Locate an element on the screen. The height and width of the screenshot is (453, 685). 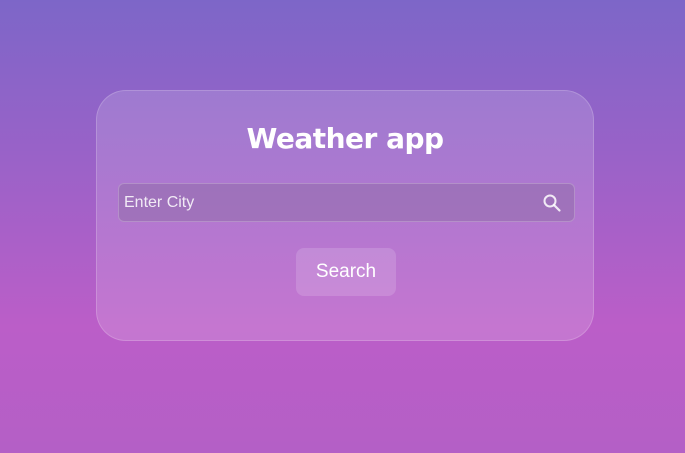
search-bar is located at coordinates (346, 202).